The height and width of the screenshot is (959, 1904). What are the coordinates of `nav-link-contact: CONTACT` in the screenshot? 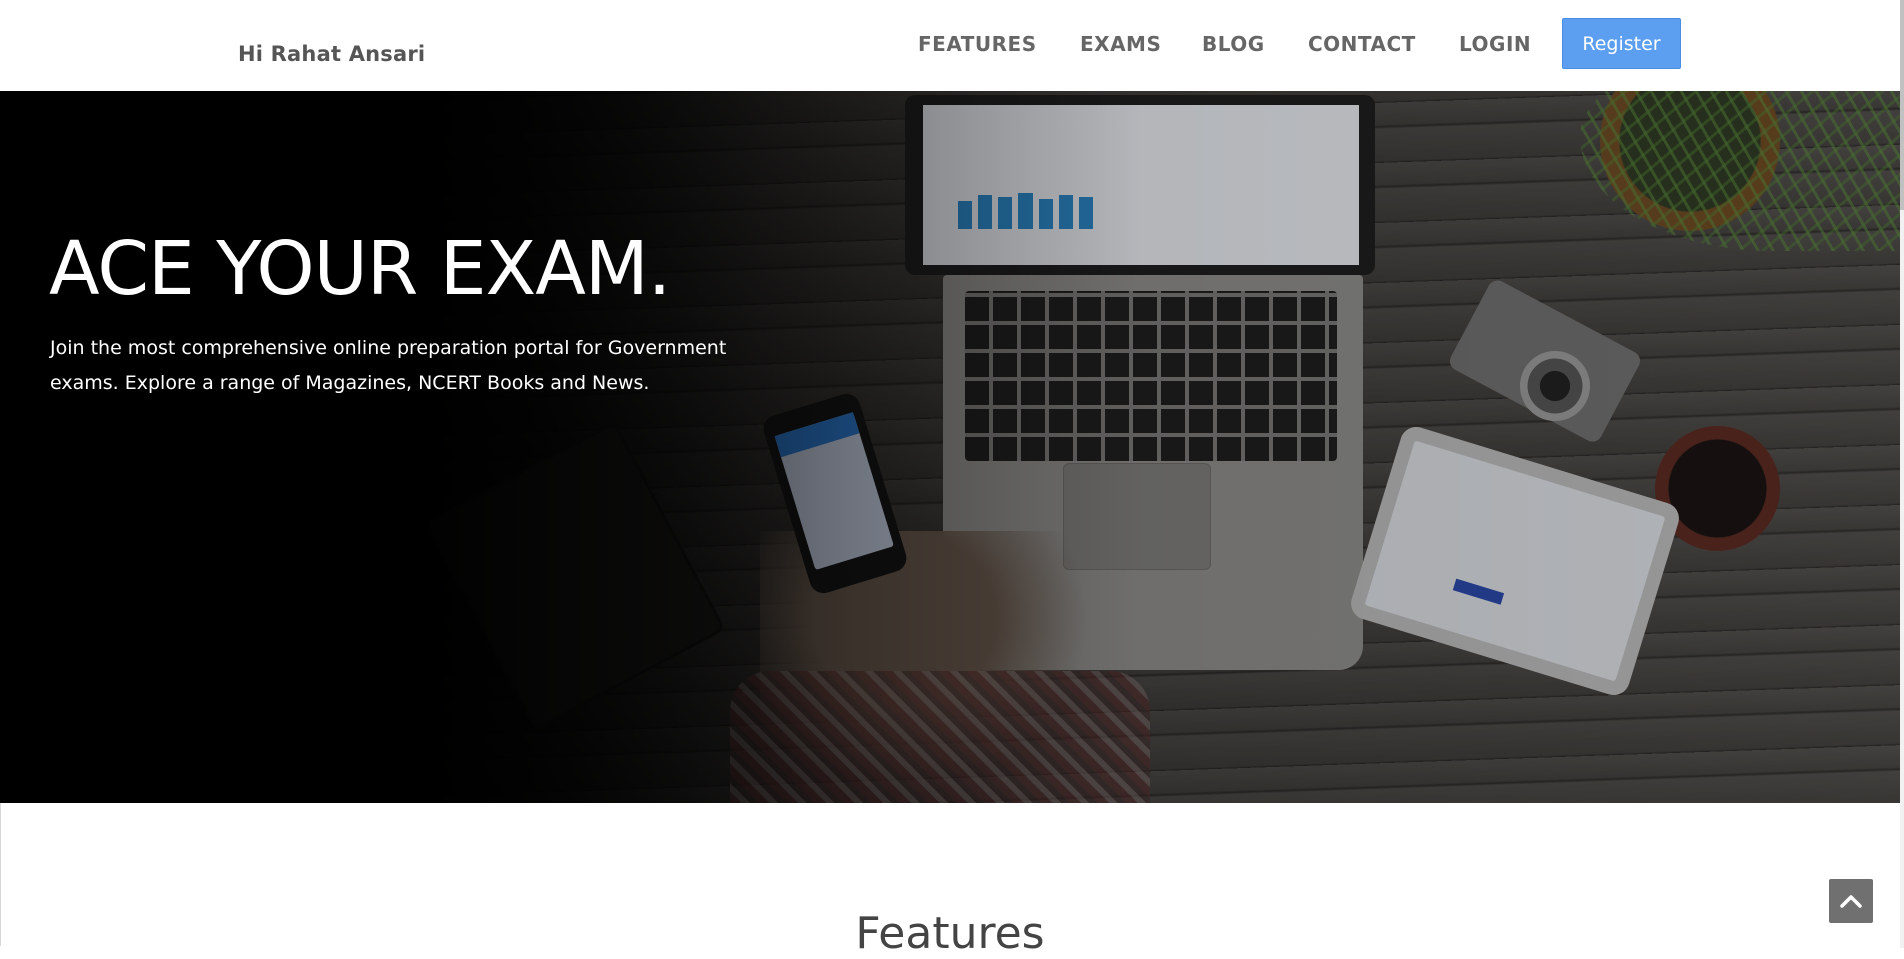 It's located at (1362, 44).